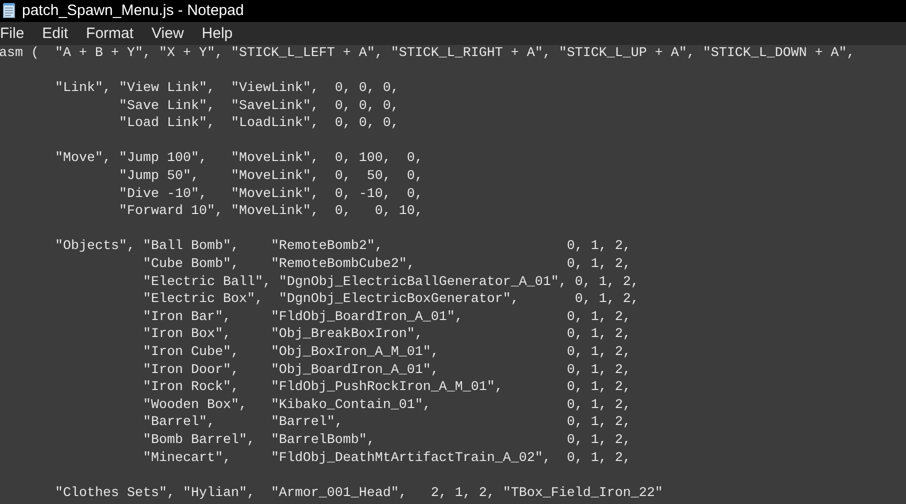 Image resolution: width=906 pixels, height=504 pixels. What do you see at coordinates (390, 300) in the screenshot?
I see `code-line: "Electric Box", "DgnObj_ElectricBoxGenerator", 0, 1, 2,` at bounding box center [390, 300].